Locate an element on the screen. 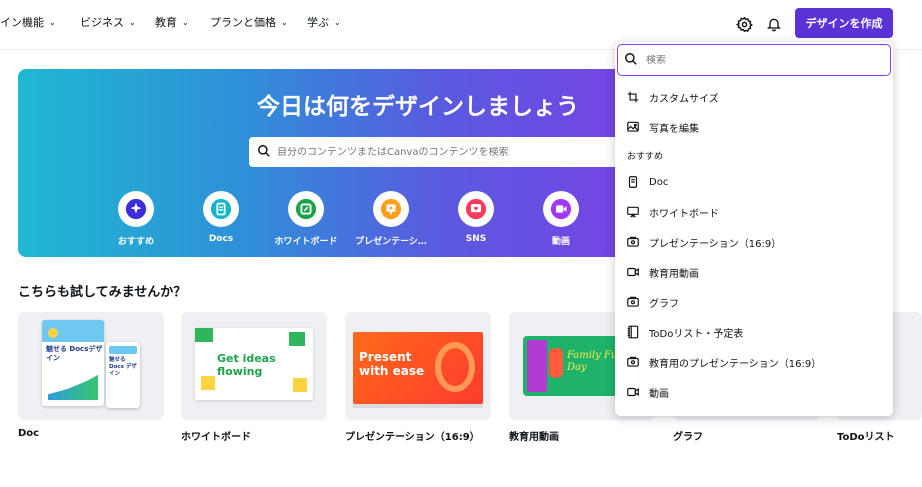 Image resolution: width=922 pixels, height=487 pixels. custom-size-icon is located at coordinates (633, 97).